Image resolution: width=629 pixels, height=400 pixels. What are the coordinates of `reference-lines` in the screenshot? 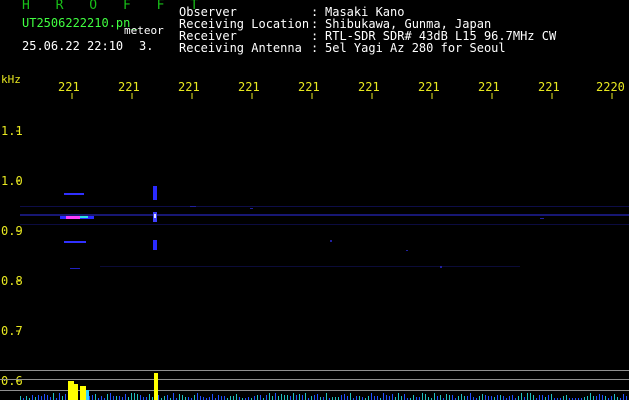 It's located at (314, 380).